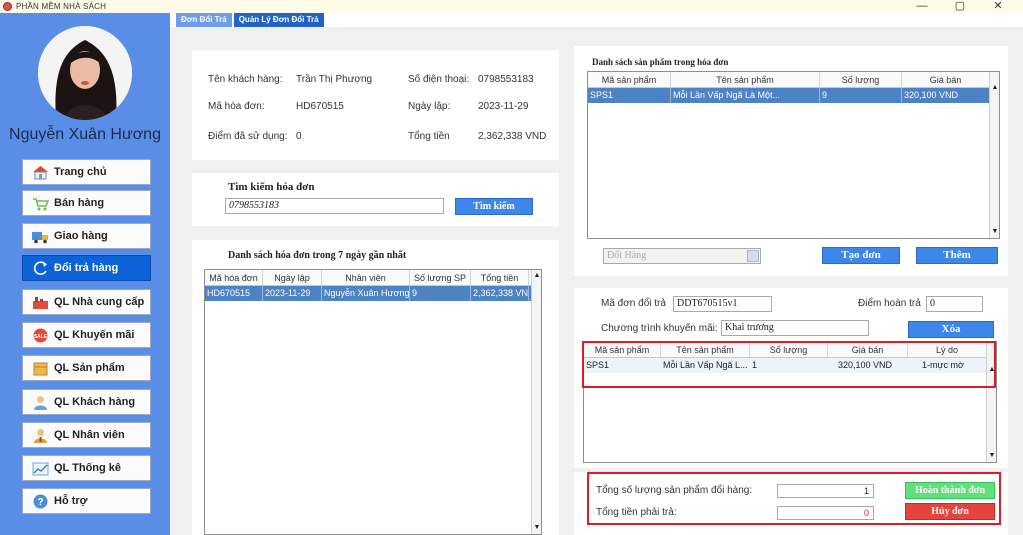  Describe the element at coordinates (659, 328) in the screenshot. I see `promo-label: Chương trình khuyến mãi:` at that location.